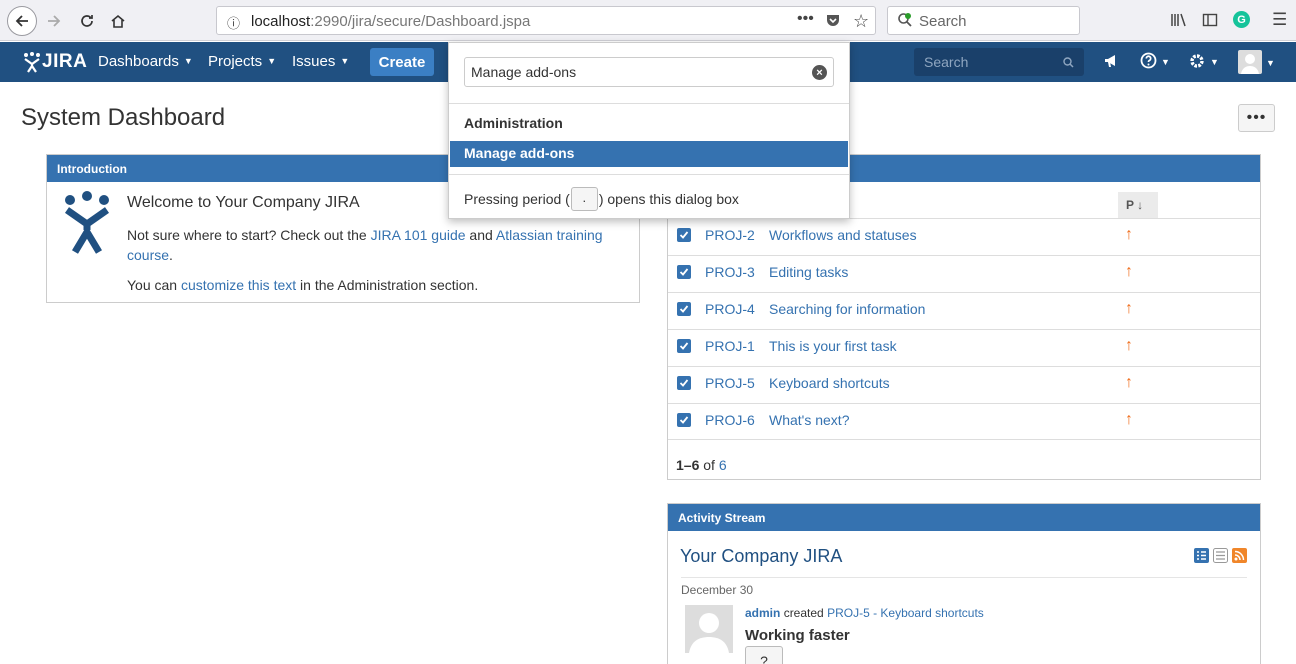  I want to click on hamburger-menu-icon: ☰, so click(1279, 20).